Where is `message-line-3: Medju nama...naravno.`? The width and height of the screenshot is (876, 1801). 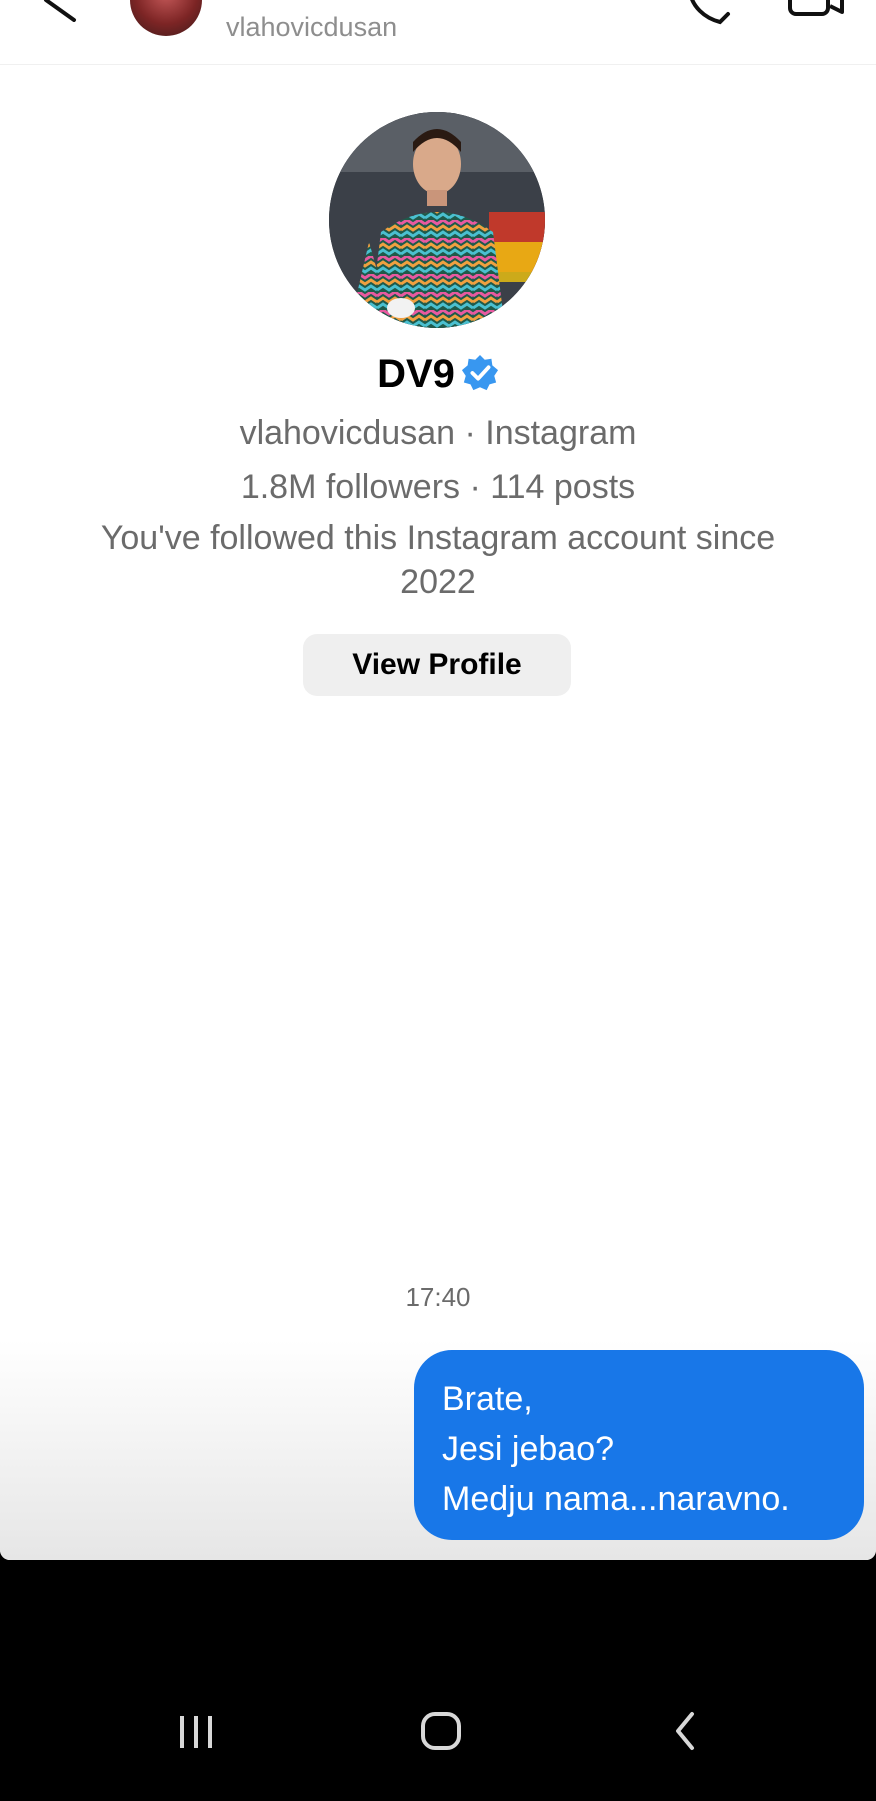
message-line-3: Medju nama...naravno. is located at coordinates (616, 1499).